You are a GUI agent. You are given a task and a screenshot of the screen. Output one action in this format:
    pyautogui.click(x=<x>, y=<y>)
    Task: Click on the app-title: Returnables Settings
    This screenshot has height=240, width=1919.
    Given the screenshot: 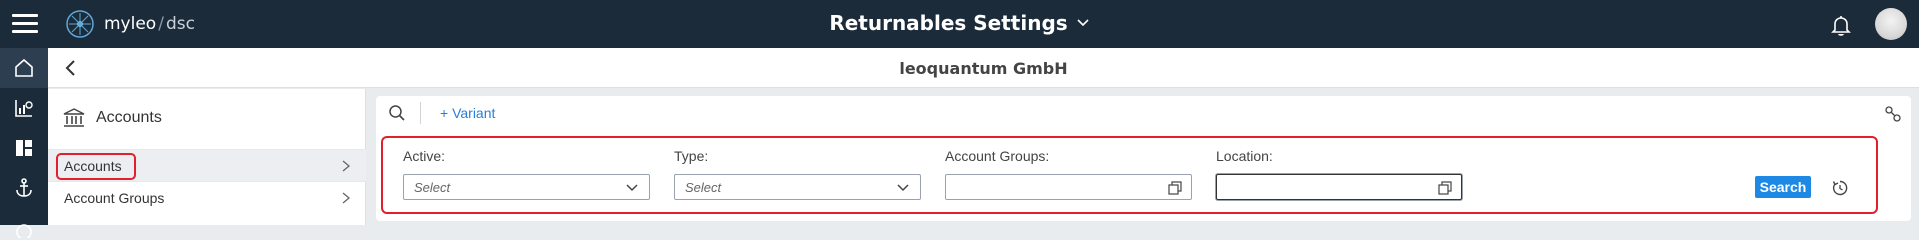 What is the action you would take?
    pyautogui.click(x=948, y=23)
    